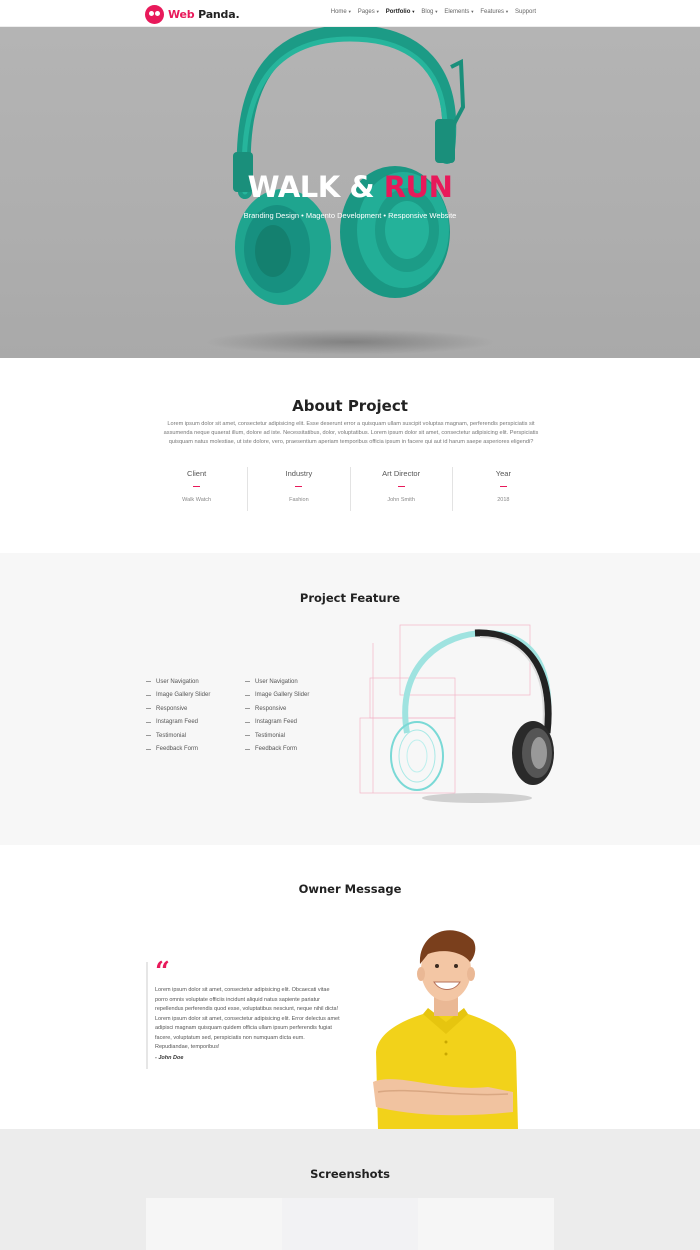  I want to click on panda-logo-icon, so click(154, 14).